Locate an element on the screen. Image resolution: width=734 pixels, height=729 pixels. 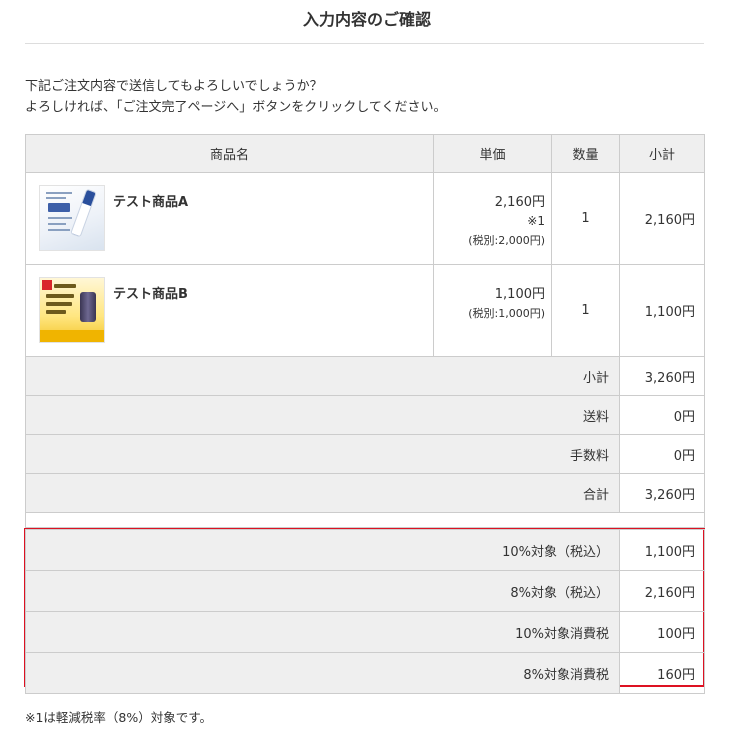
table-spacer is located at coordinates (365, 520).